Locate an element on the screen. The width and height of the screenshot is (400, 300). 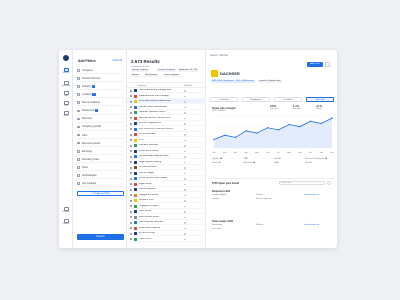
result-row: UPS Deutschland is located at coordinates (166, 168).